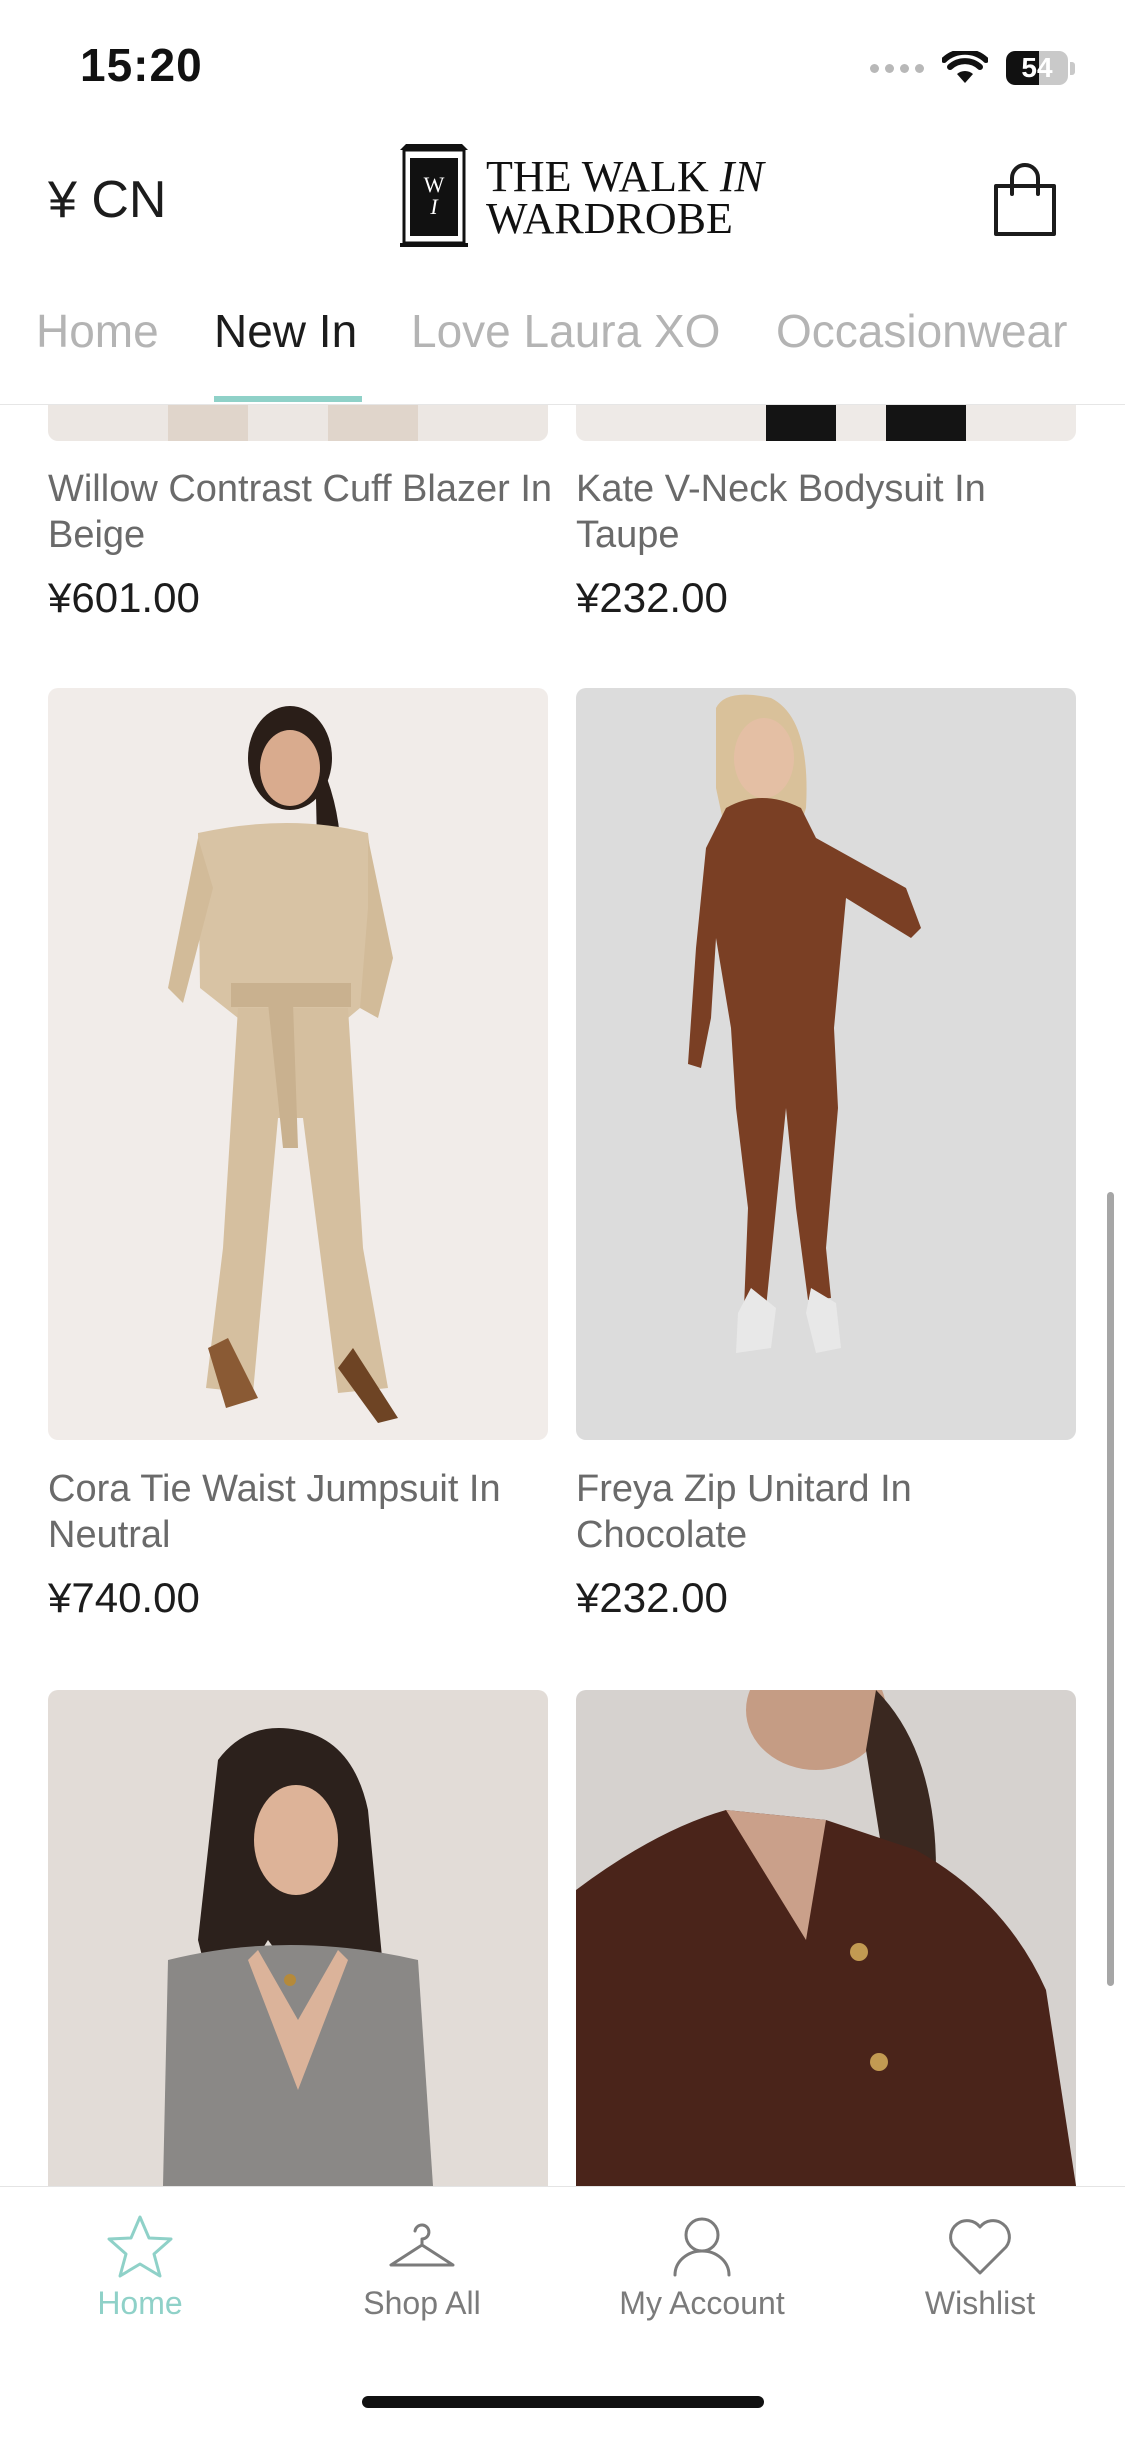 Image resolution: width=1125 pixels, height=2437 pixels. What do you see at coordinates (422, 2245) in the screenshot?
I see `hanger-icon` at bounding box center [422, 2245].